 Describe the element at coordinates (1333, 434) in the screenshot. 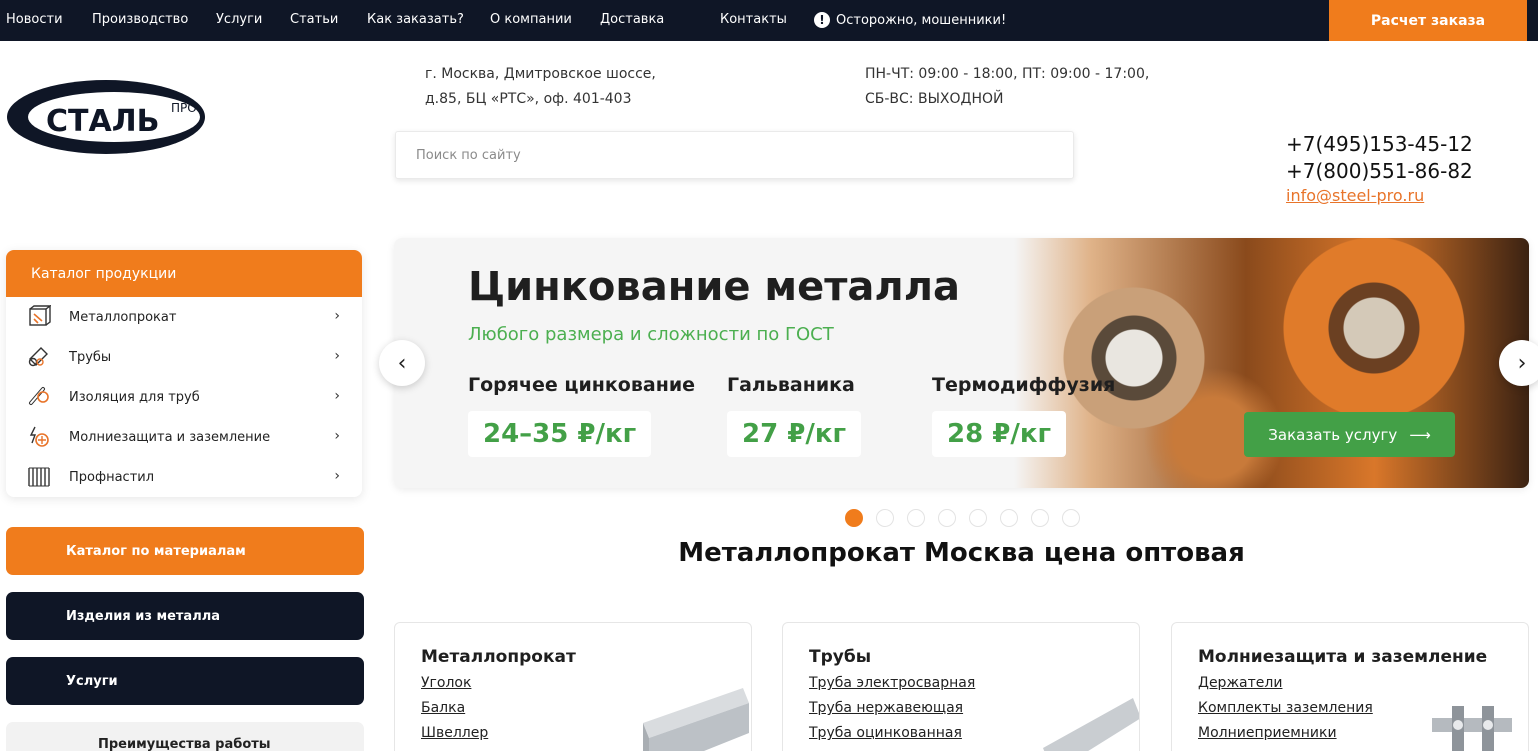

I see `order-service-label: Заказать услугу` at that location.